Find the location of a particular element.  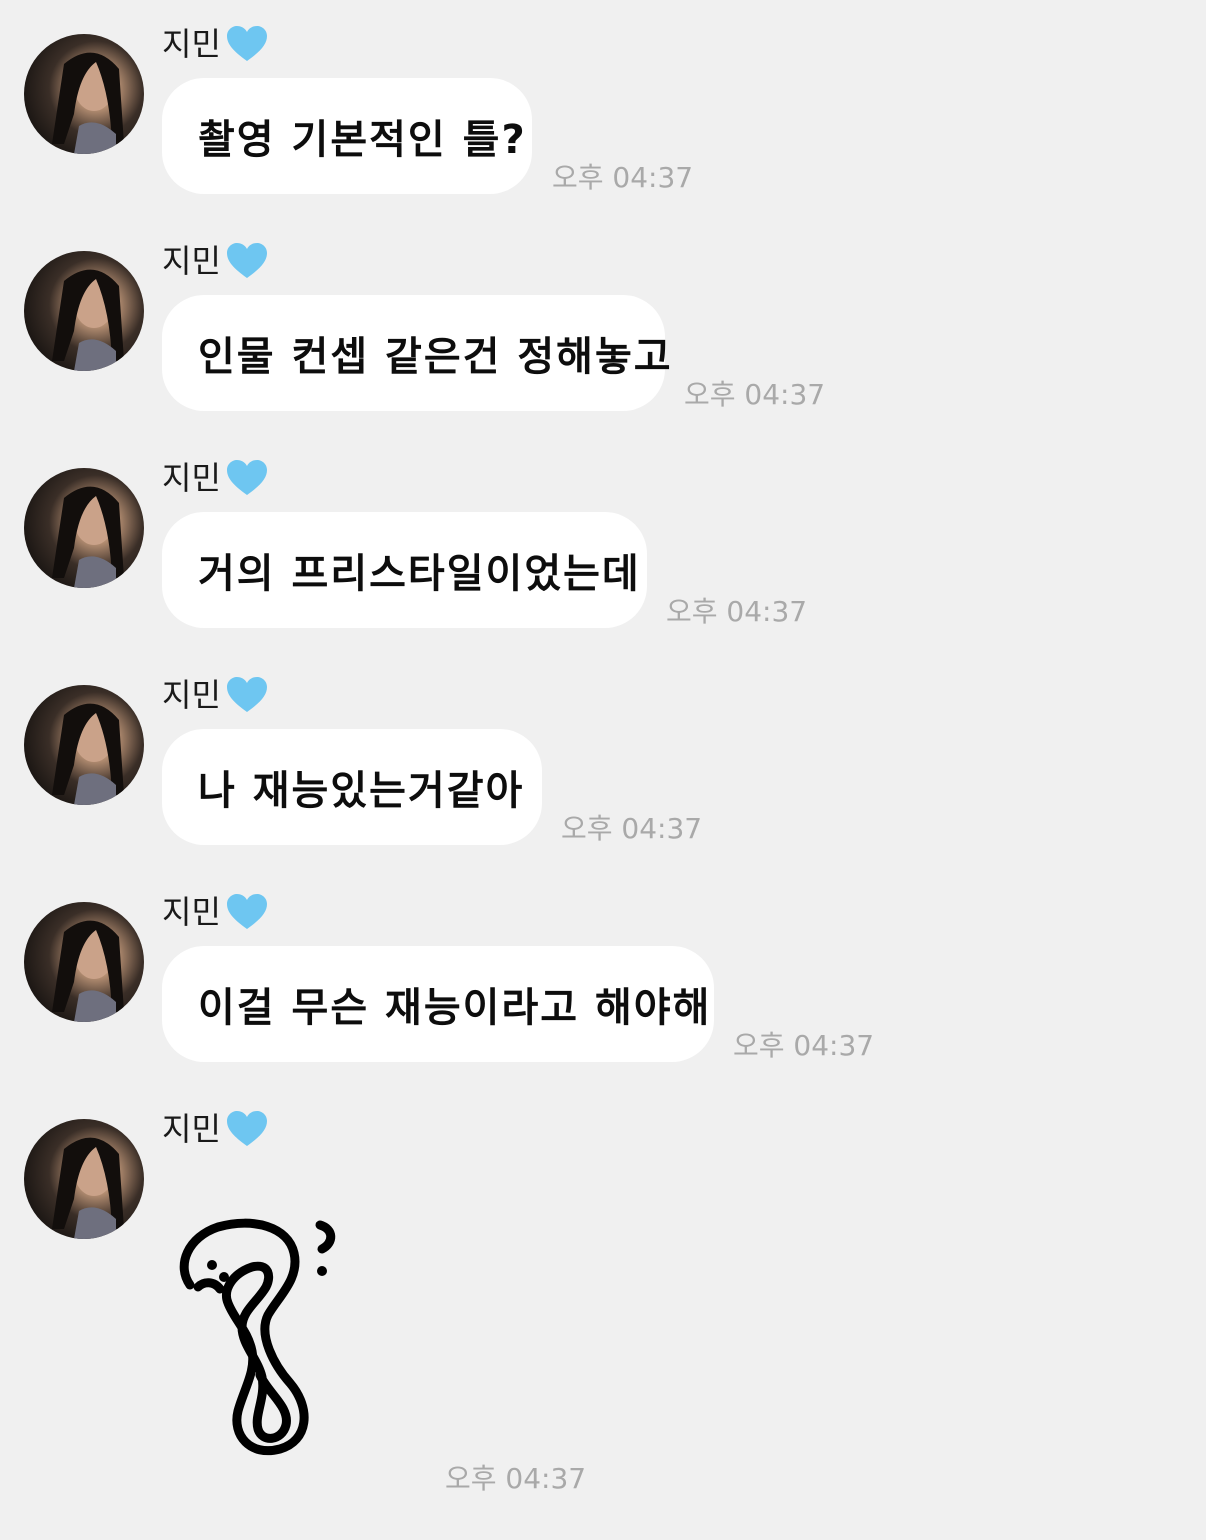

message-bubble: 나 재능있는거같아 is located at coordinates (352, 787).